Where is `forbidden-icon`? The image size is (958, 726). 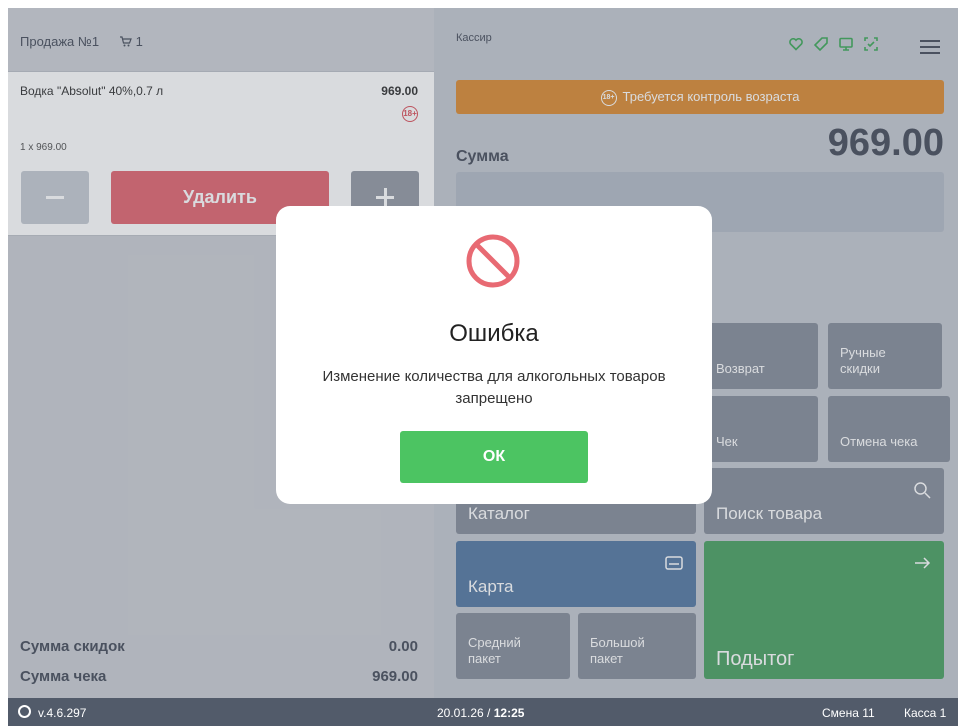 forbidden-icon is located at coordinates (493, 261).